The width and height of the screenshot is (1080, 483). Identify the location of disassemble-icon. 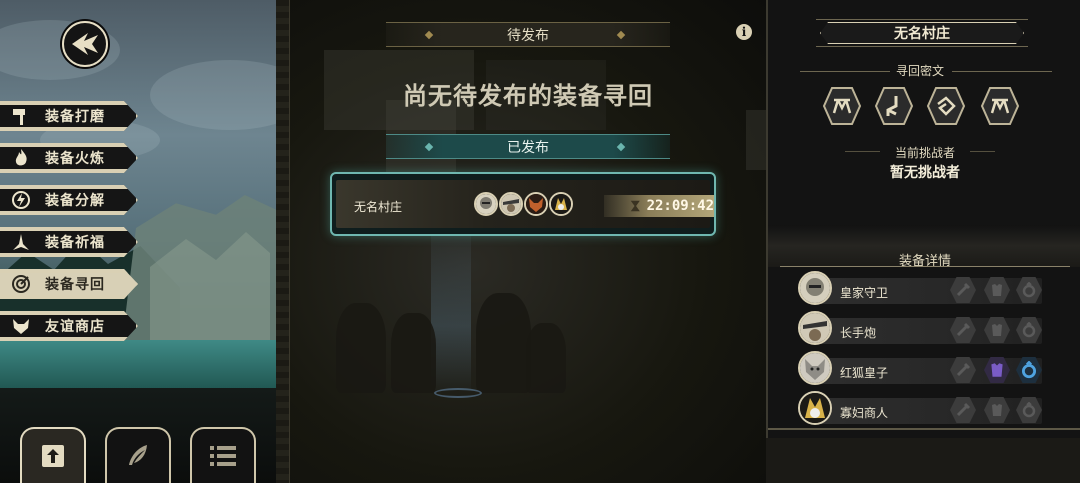
(21, 200).